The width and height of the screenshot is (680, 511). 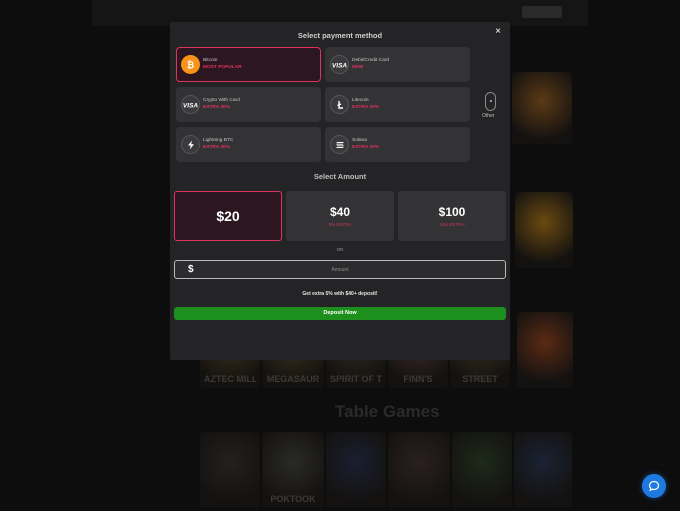 What do you see at coordinates (397, 104) in the screenshot?
I see `payment-method-litecoin: Litecoin EXTRA 30%` at bounding box center [397, 104].